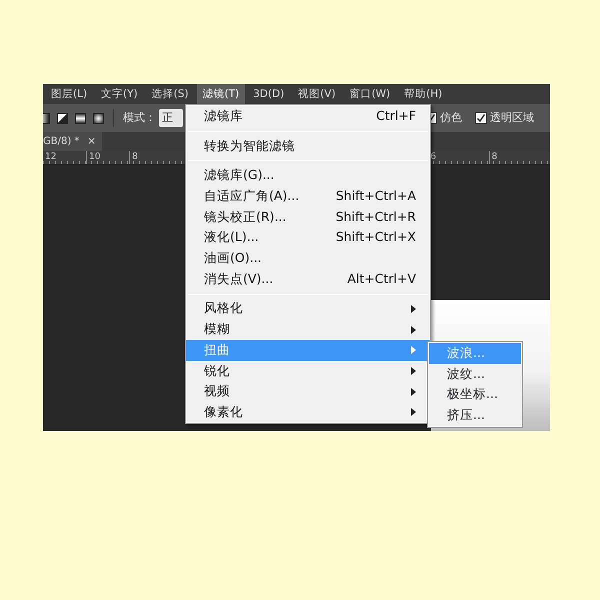 This screenshot has height=600, width=600. I want to click on menu-item: 锐化, so click(308, 371).